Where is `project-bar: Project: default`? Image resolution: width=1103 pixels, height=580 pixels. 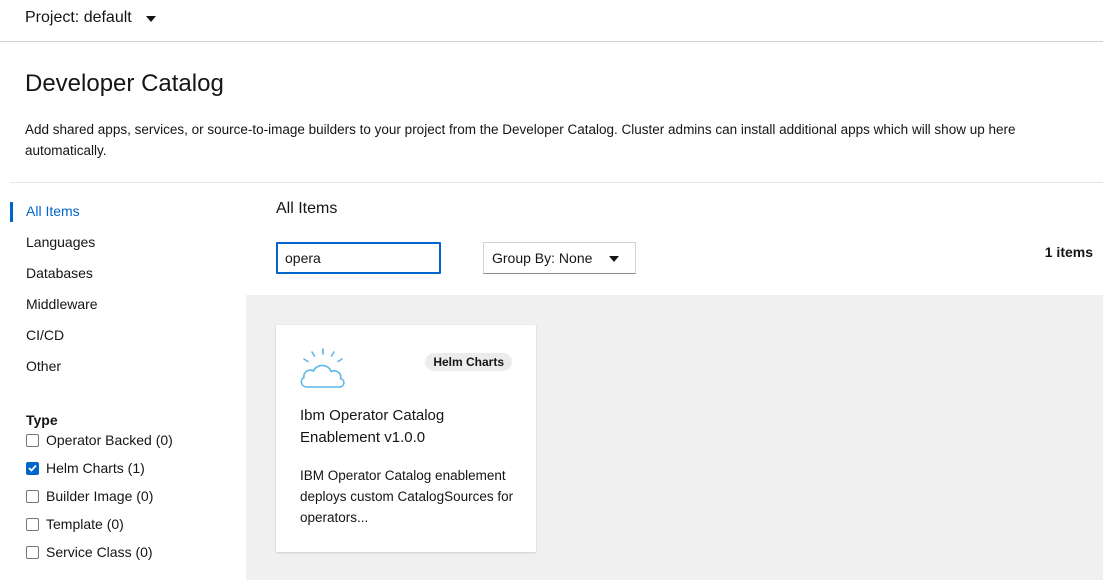 project-bar: Project: default is located at coordinates (551, 21).